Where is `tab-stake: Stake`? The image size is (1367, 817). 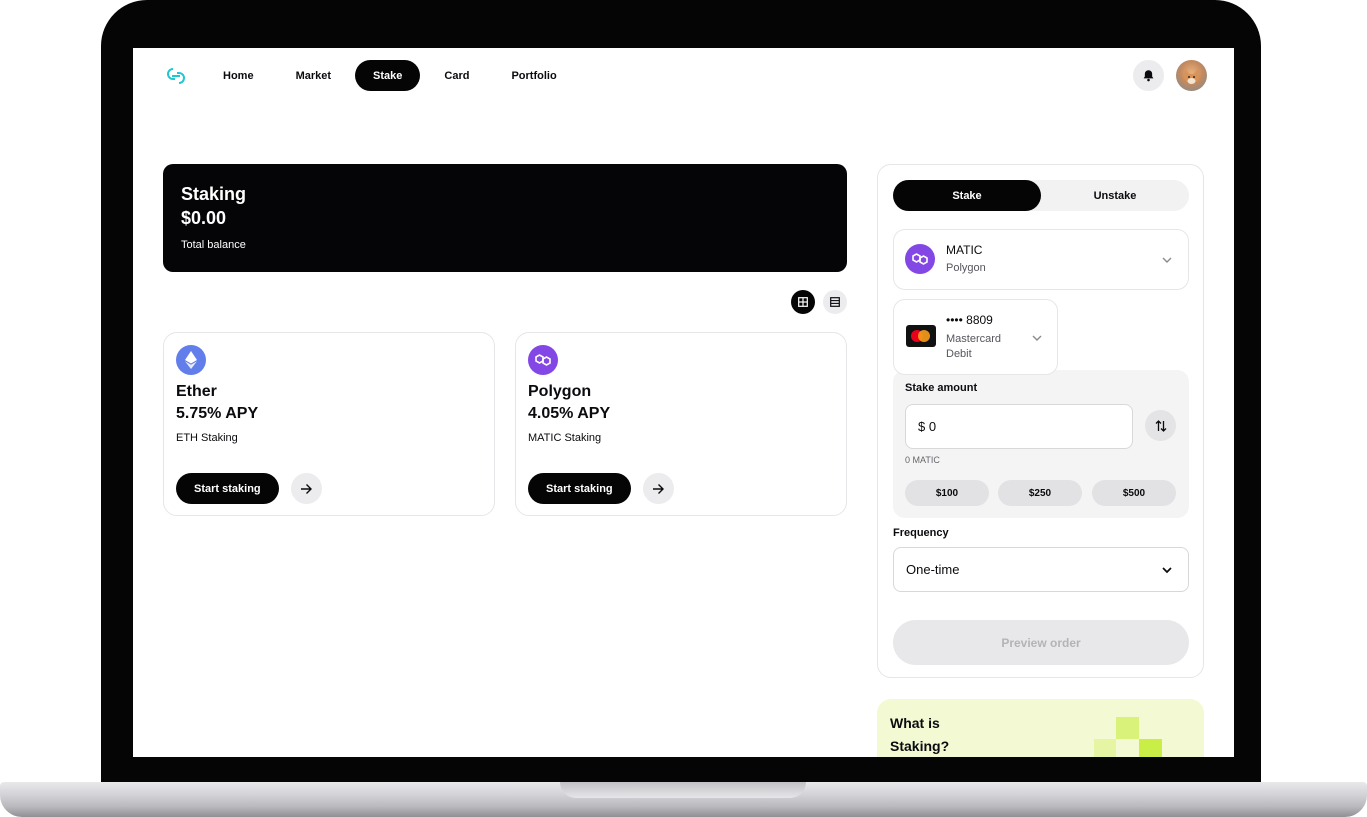 tab-stake: Stake is located at coordinates (967, 195).